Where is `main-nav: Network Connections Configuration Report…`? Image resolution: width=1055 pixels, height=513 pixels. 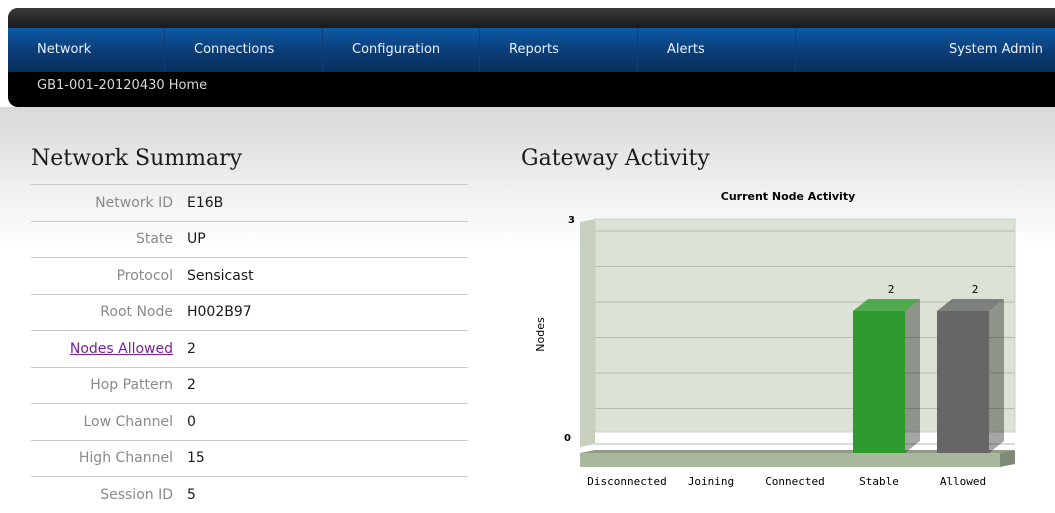 main-nav: Network Connections Configuration Report… is located at coordinates (531, 50).